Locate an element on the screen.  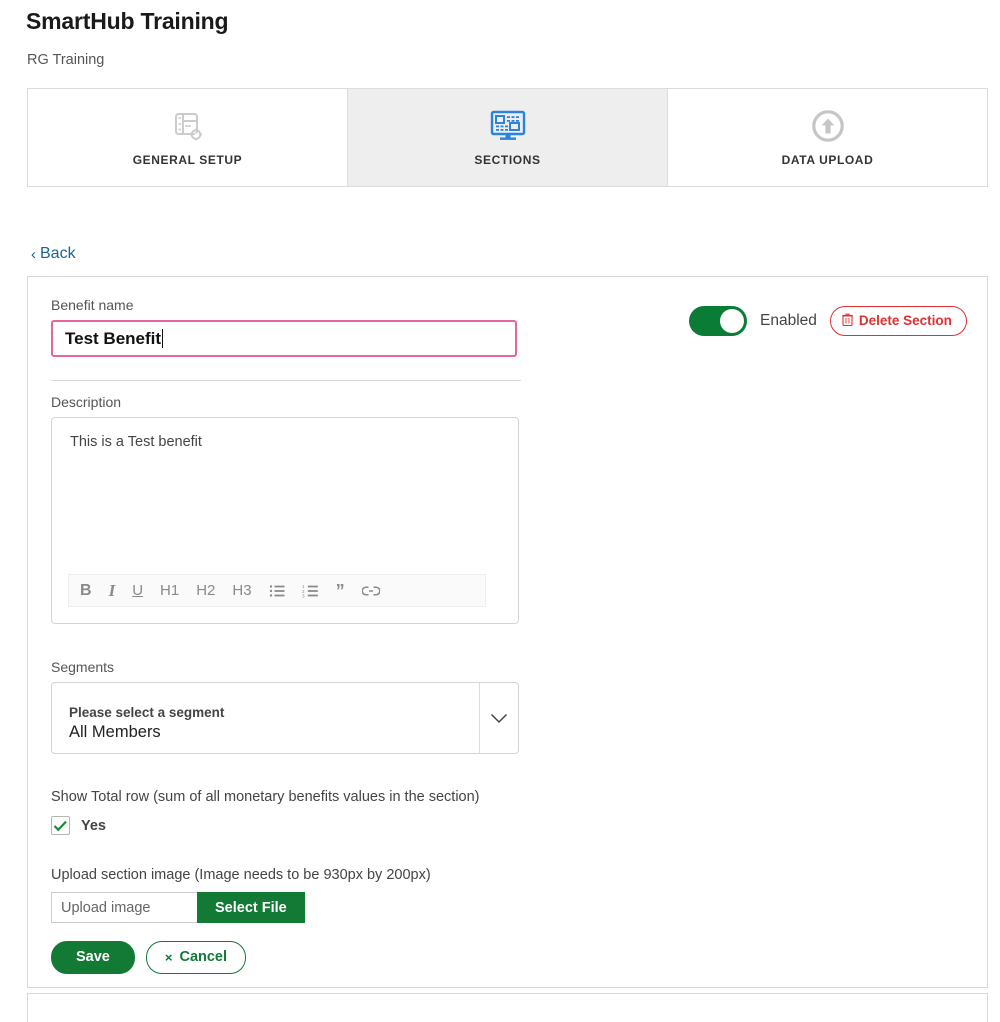
numbered-list-button: 1 2 3 is located at coordinates (310, 591).